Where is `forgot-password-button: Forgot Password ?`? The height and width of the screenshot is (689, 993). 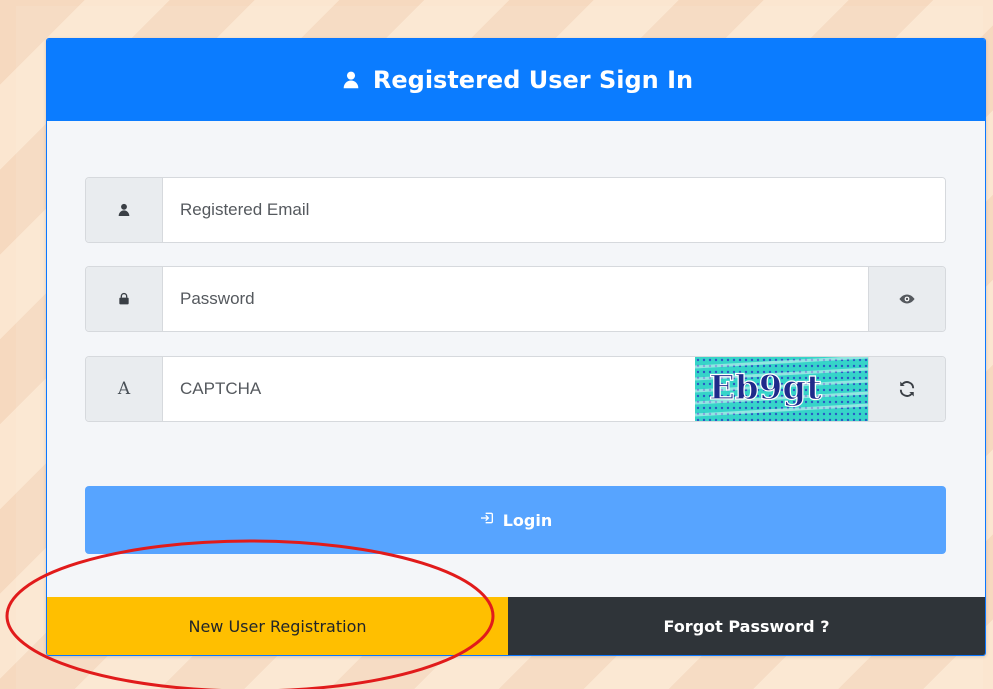 forgot-password-button: Forgot Password ? is located at coordinates (746, 626).